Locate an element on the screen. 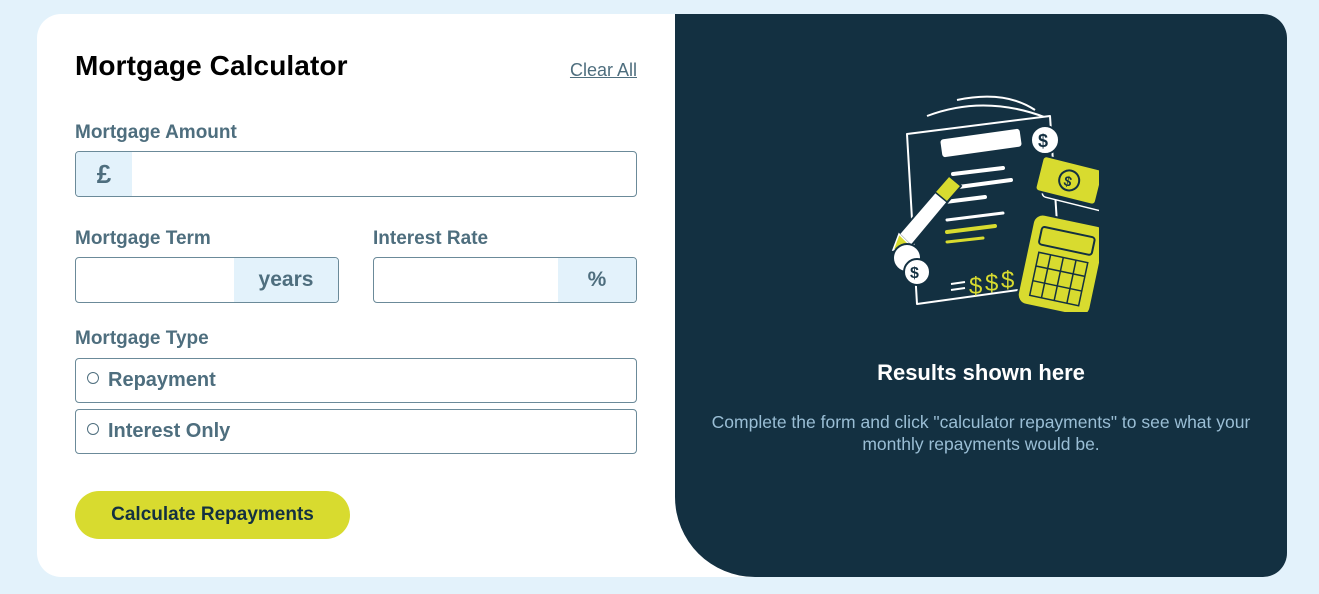 The image size is (1319, 594). years-unit-label: years is located at coordinates (286, 280).